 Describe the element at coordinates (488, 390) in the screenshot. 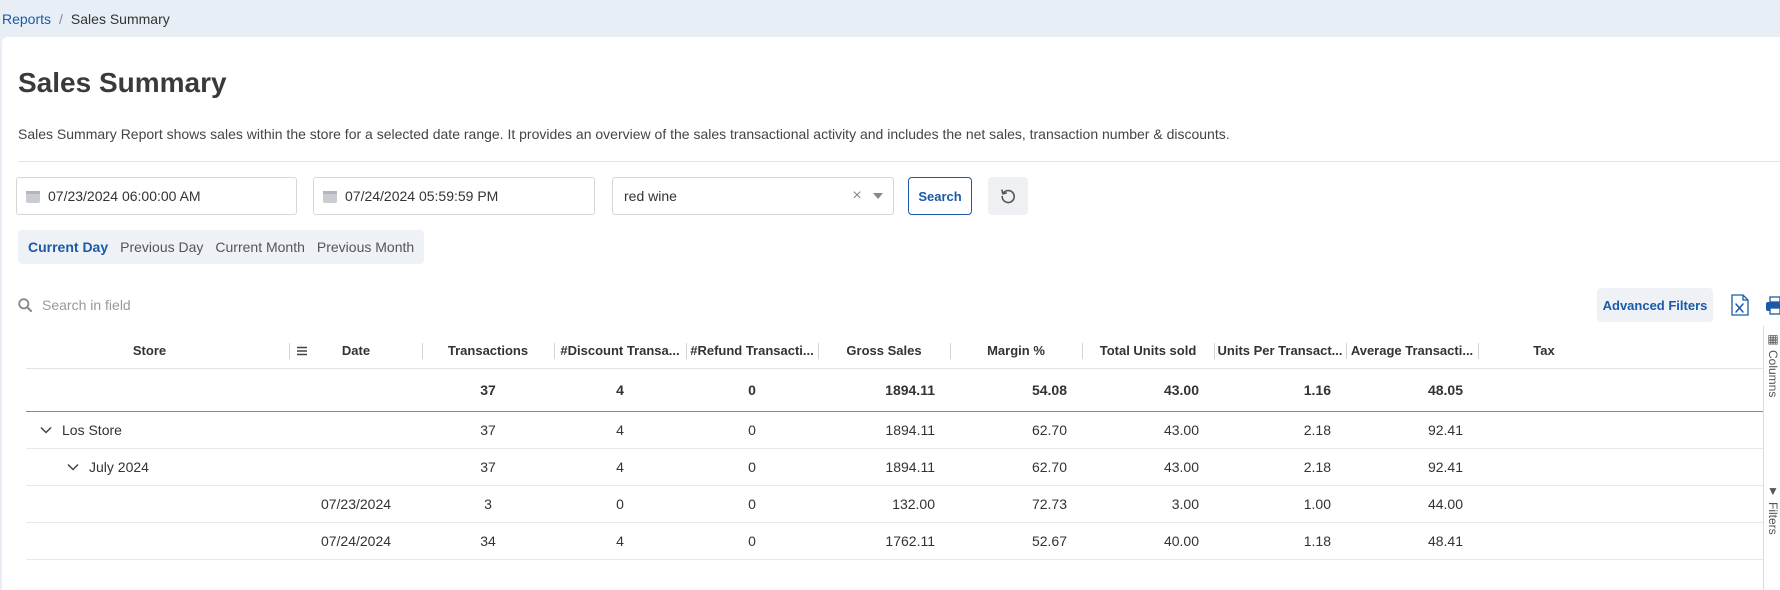

I see `total-transactions: 37` at that location.